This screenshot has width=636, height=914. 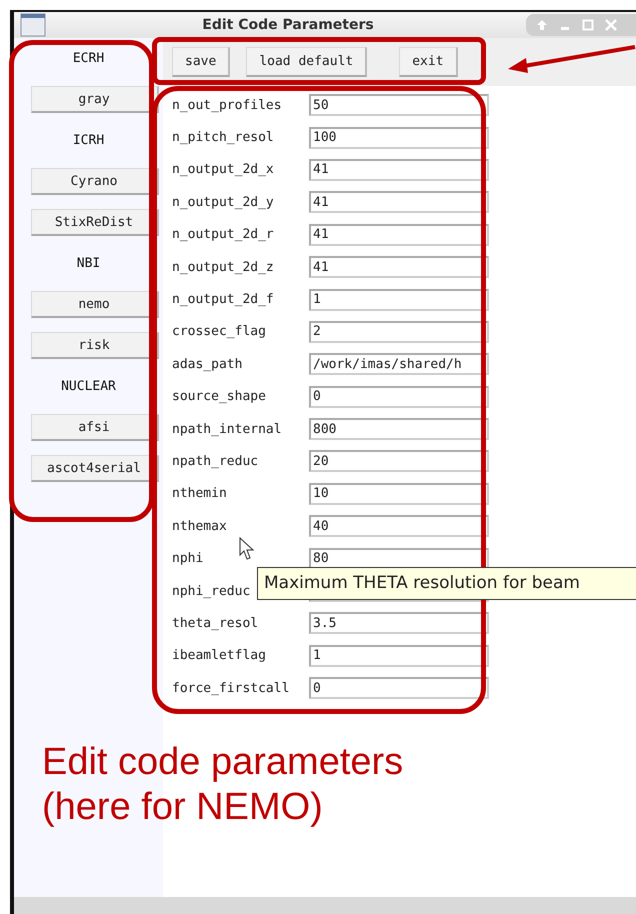 I want to click on parameter-field: 10, so click(x=399, y=493).